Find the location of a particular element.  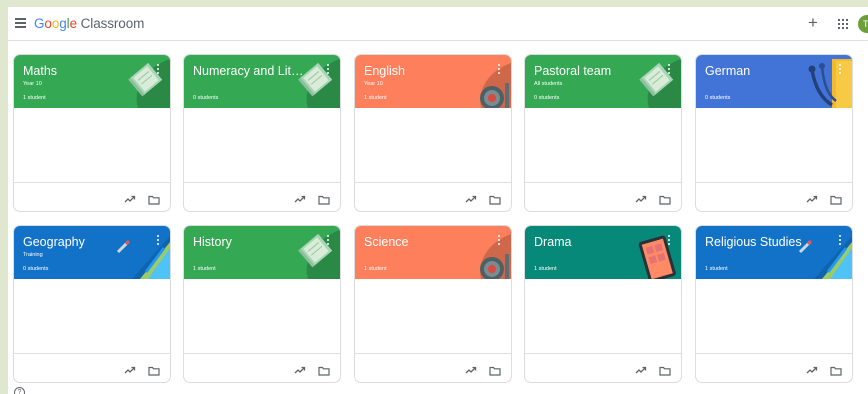

class-title: English is located at coordinates (422, 71).